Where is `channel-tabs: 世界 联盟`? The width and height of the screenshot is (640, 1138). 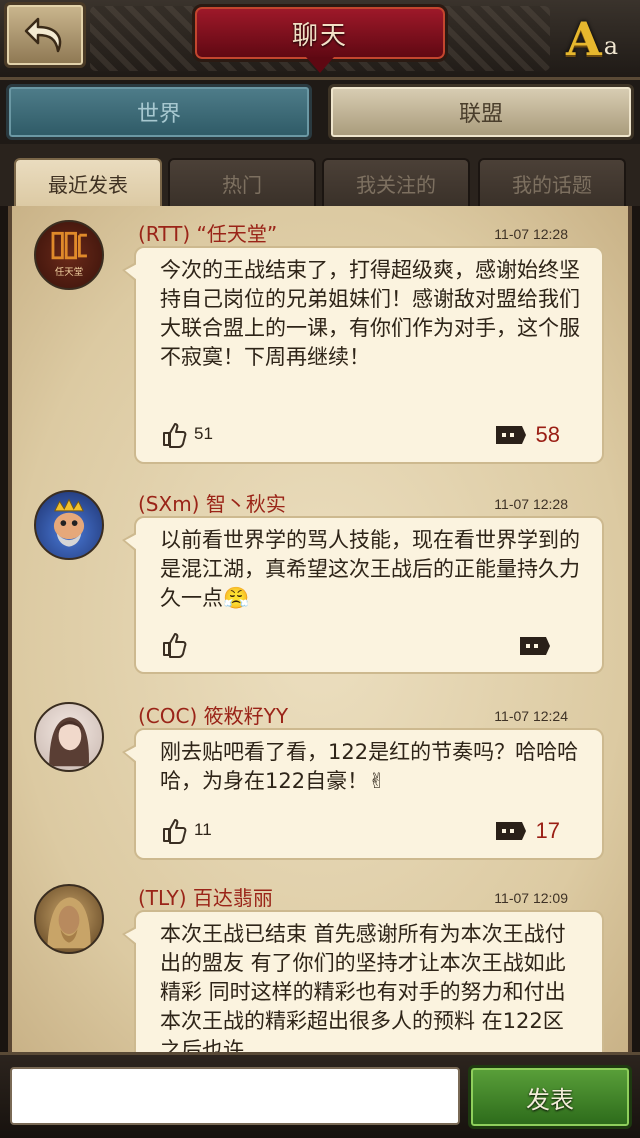 channel-tabs: 世界 联盟 is located at coordinates (320, 112).